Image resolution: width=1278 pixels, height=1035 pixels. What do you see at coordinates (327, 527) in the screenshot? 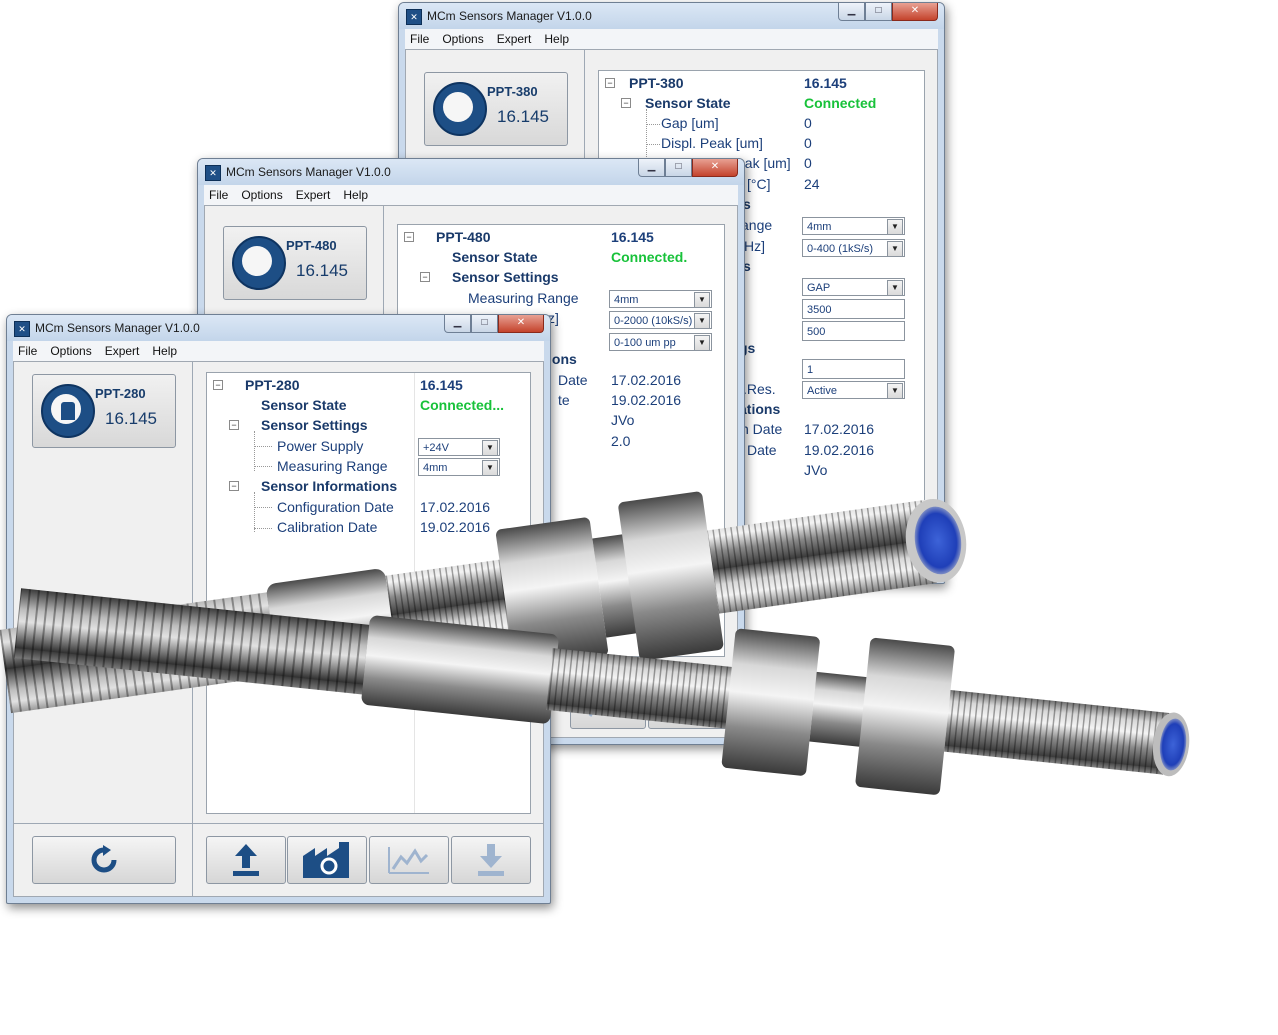
I see `calib-date-label: Calibration Date` at bounding box center [327, 527].